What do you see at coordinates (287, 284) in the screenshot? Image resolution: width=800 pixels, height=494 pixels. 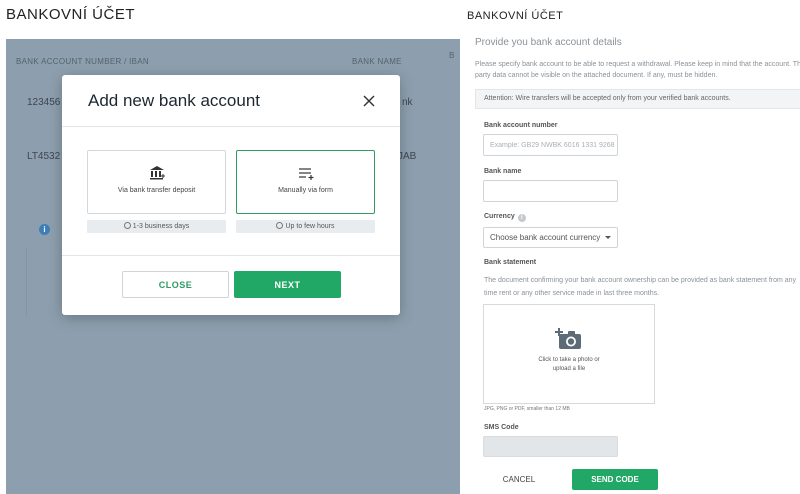 I see `next-button: NEXT` at bounding box center [287, 284].